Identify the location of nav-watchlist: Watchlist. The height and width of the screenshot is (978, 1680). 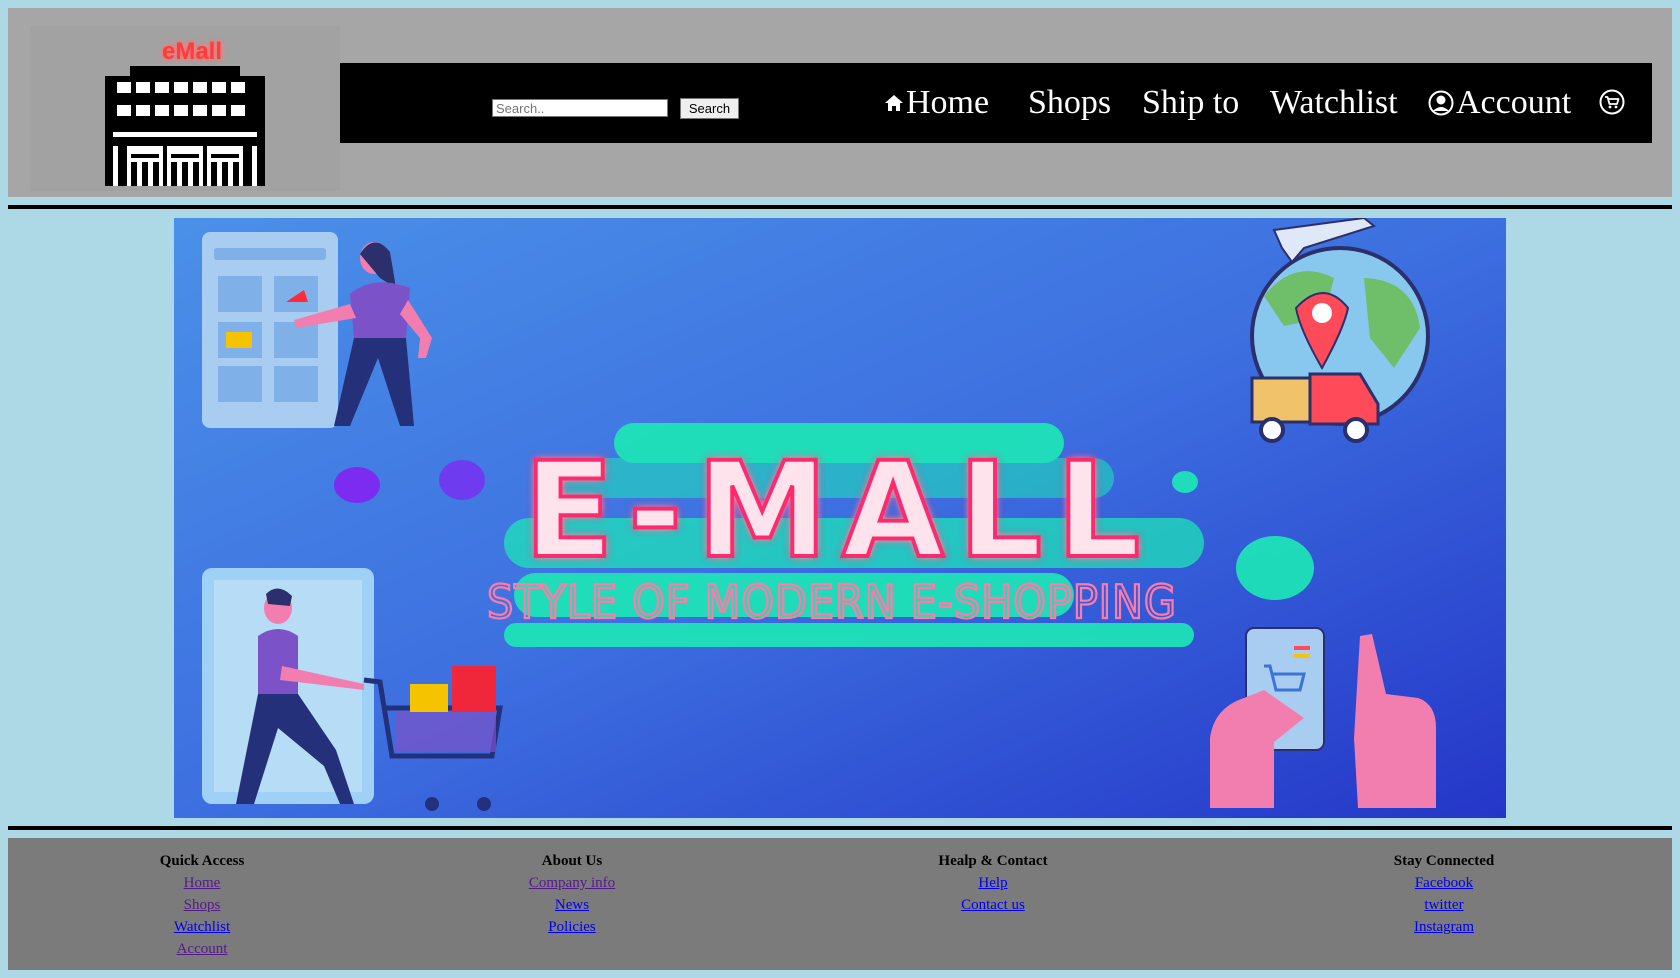
(1334, 103).